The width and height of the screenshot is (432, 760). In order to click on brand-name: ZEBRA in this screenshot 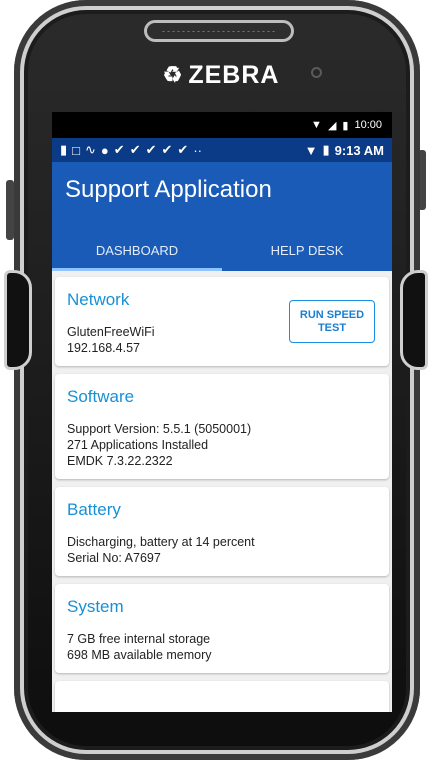, I will do `click(234, 74)`.